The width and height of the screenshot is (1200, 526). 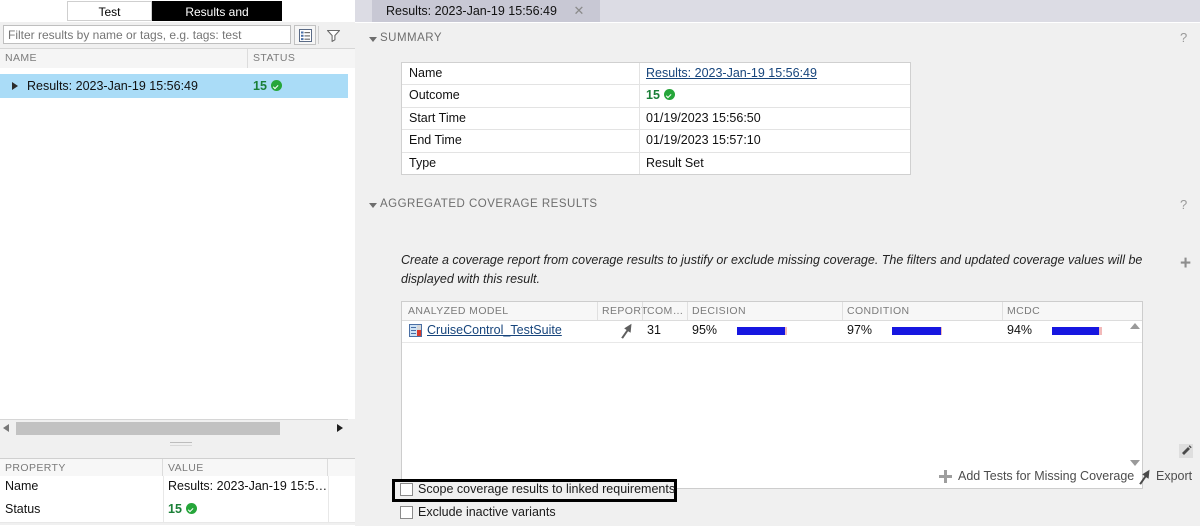 I want to click on toolbar-separator, so click(x=318, y=35).